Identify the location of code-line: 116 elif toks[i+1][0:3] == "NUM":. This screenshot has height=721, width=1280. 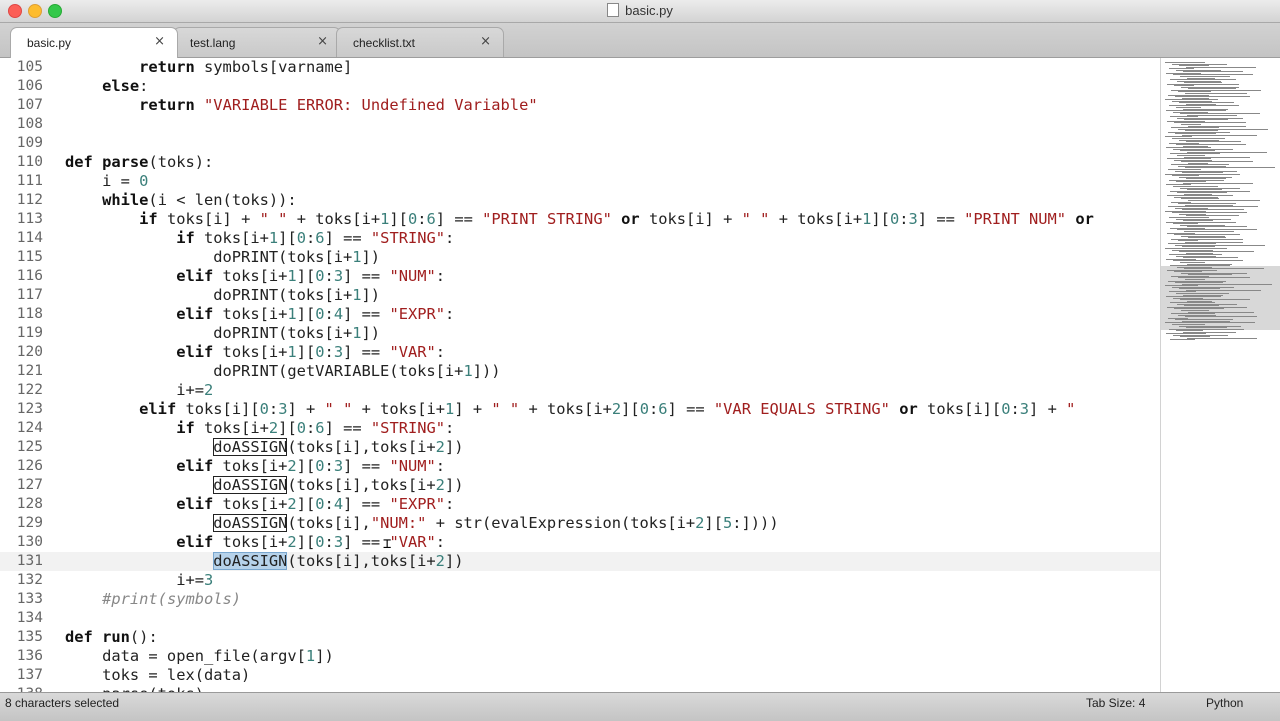
(580, 276).